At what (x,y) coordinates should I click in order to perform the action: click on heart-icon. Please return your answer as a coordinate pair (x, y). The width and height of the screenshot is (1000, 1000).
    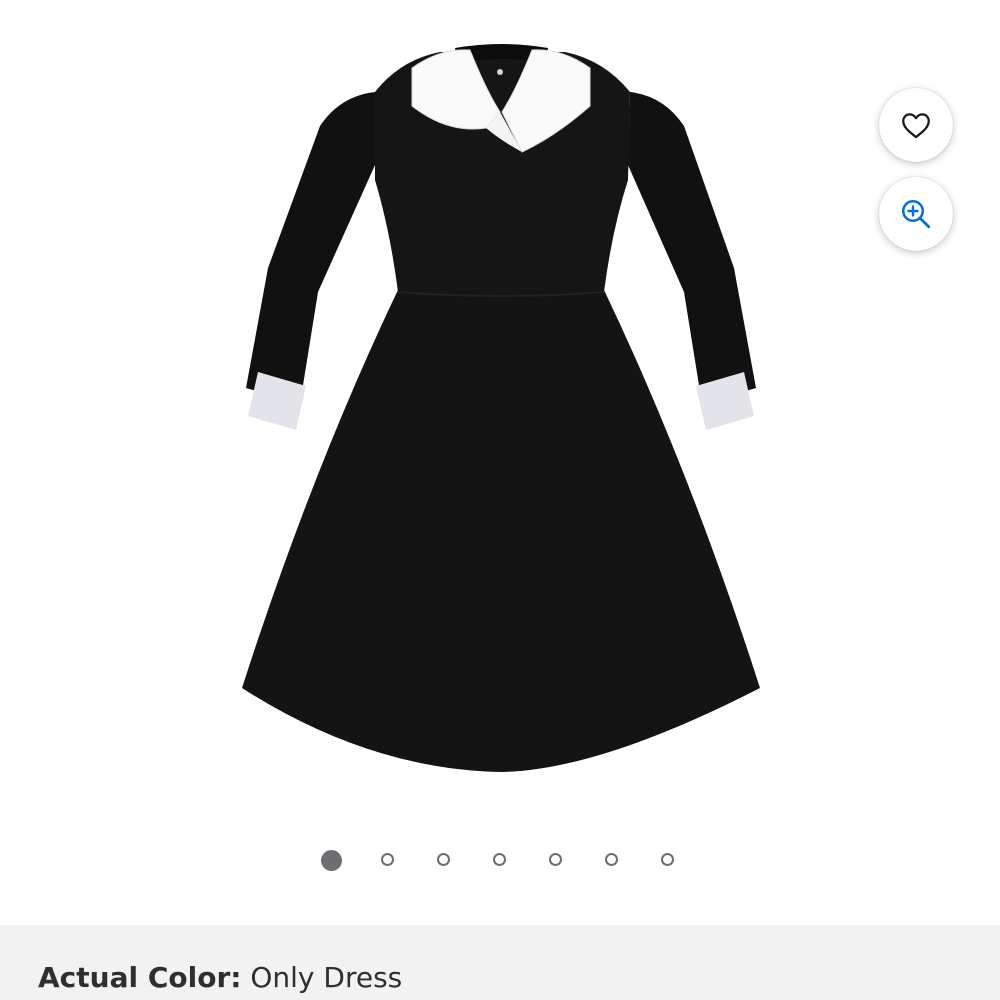
    Looking at the image, I should click on (916, 126).